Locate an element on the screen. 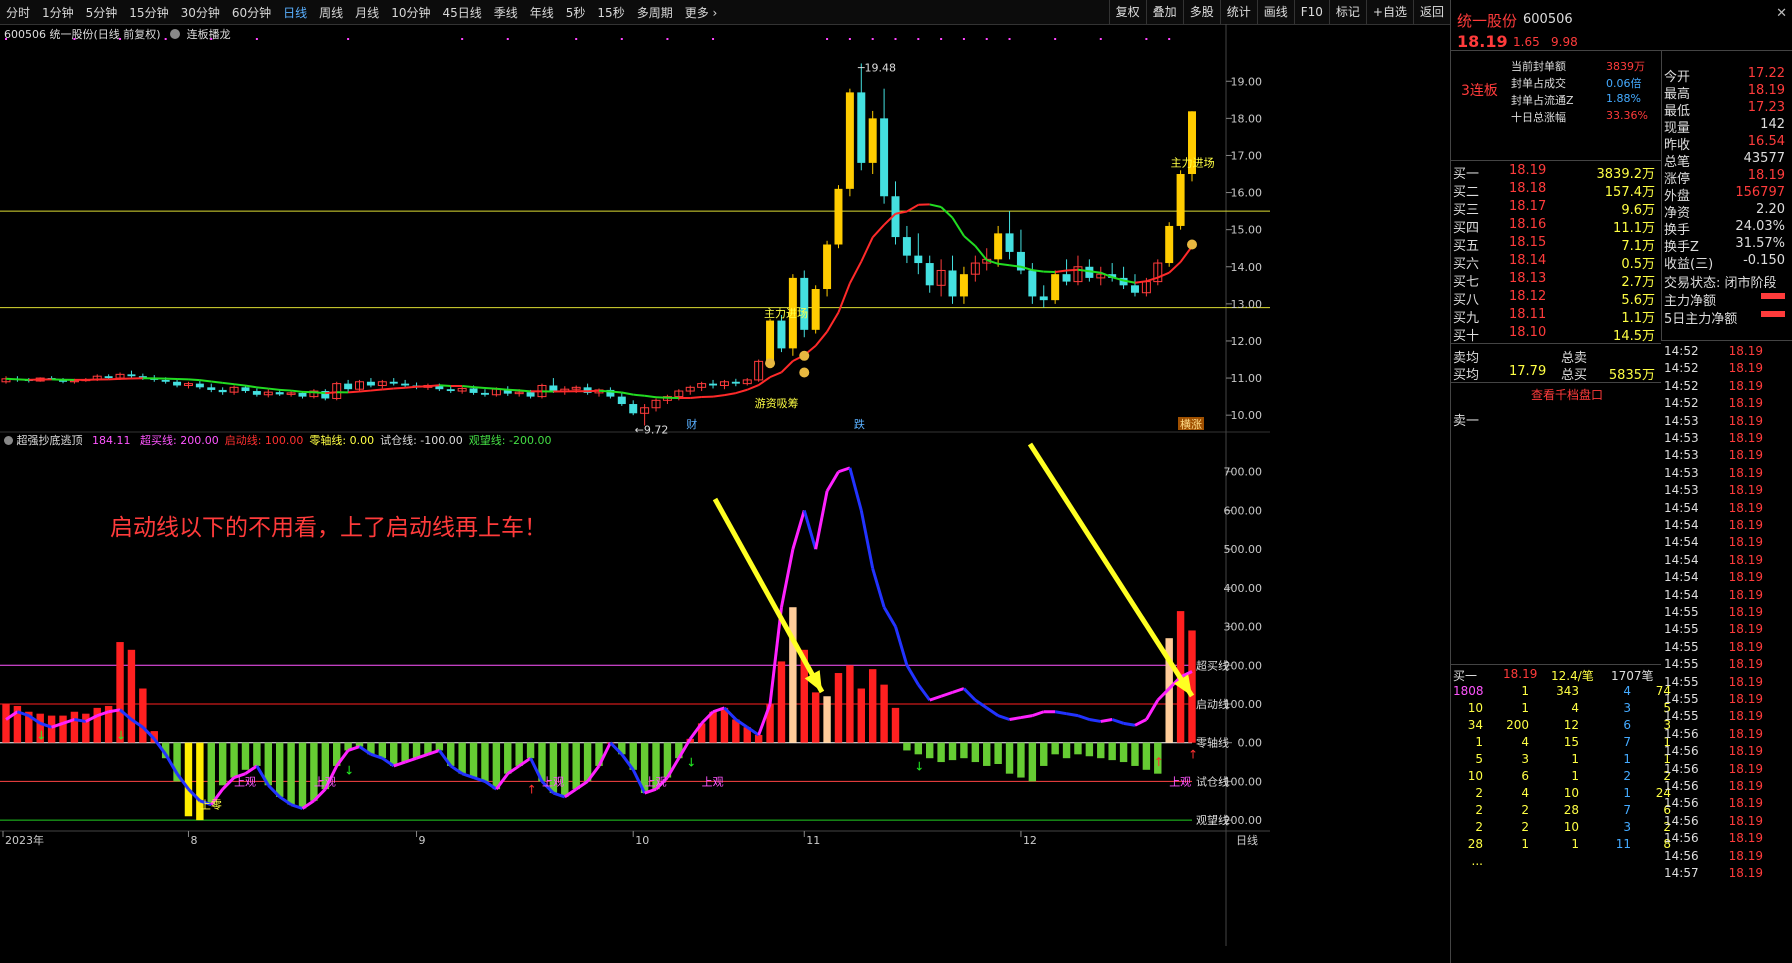  period-tab-15: 多周期 is located at coordinates (655, 12).